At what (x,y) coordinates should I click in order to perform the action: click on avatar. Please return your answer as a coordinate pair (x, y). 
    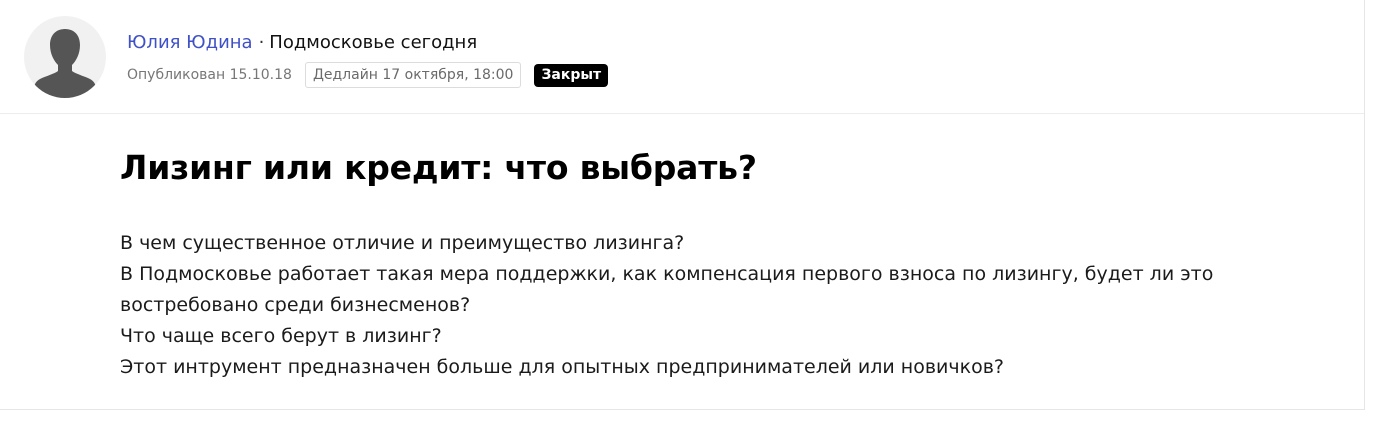
    Looking at the image, I should click on (65, 57).